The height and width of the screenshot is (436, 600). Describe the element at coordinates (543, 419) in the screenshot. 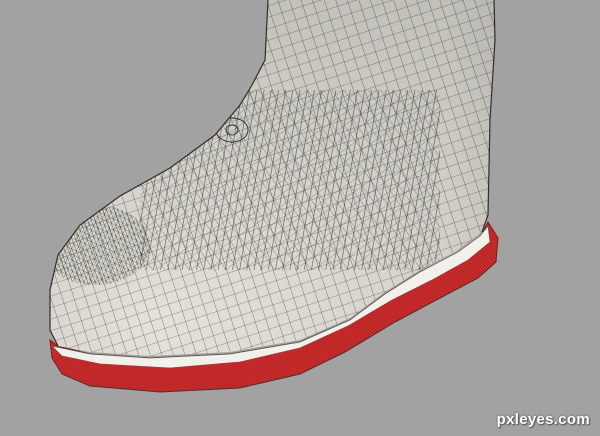

I see `watermark-text: pxleyes.com` at that location.